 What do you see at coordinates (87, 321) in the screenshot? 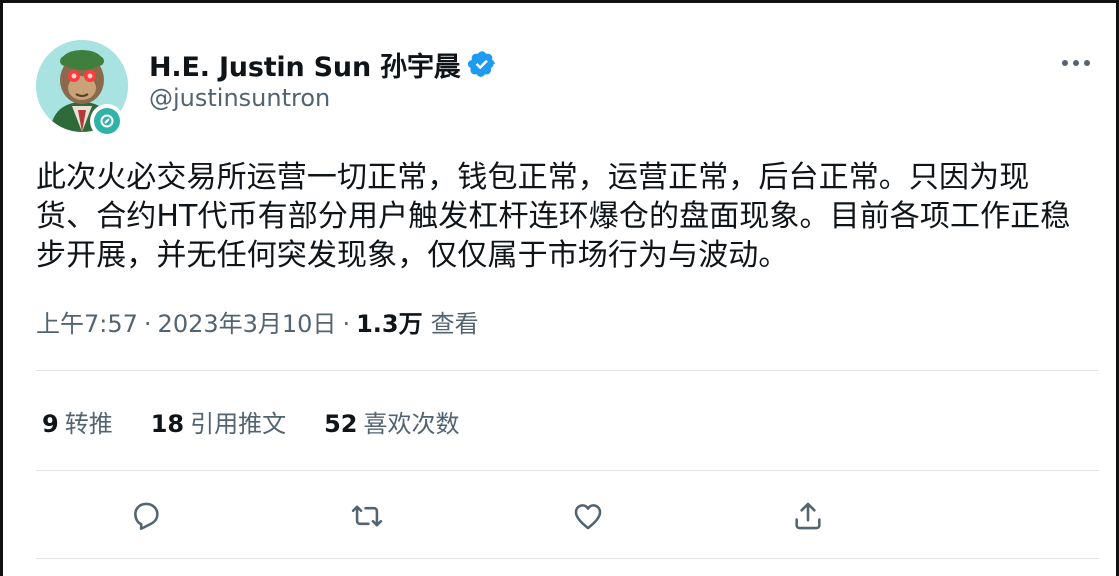
I see `tweet-time: 上午7:57` at bounding box center [87, 321].